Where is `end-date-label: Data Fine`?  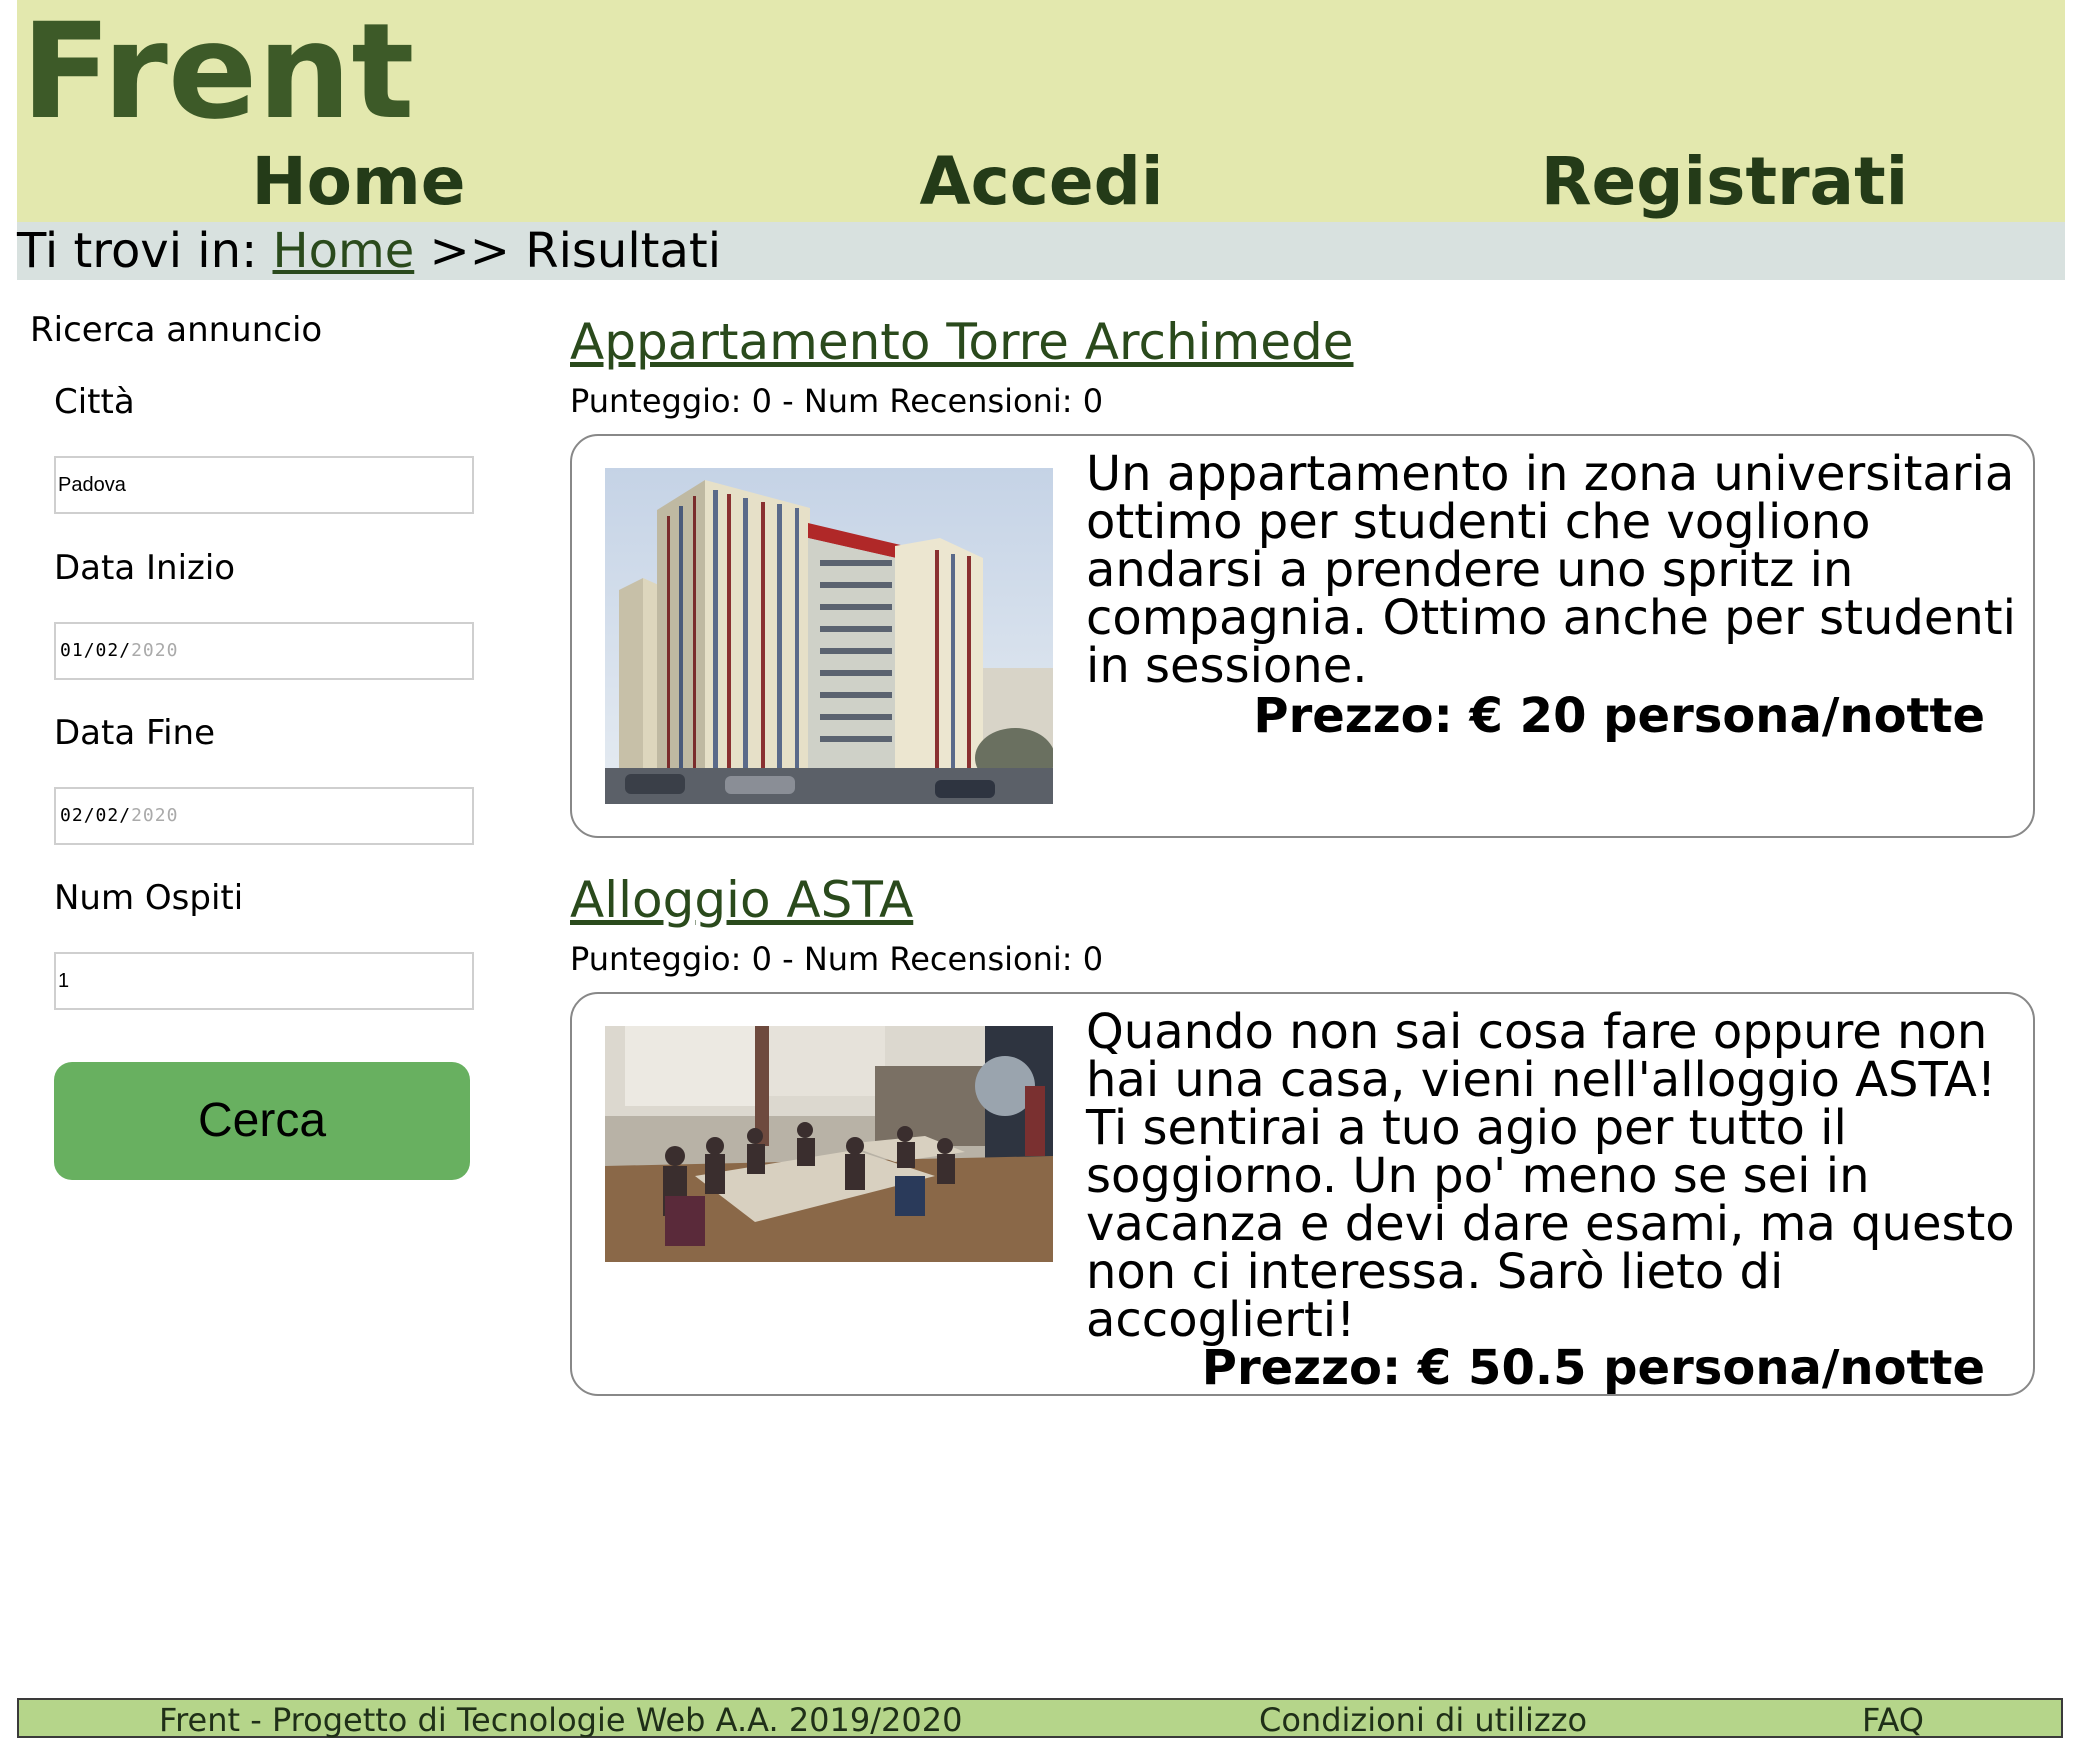
end-date-label: Data Fine is located at coordinates (134, 733).